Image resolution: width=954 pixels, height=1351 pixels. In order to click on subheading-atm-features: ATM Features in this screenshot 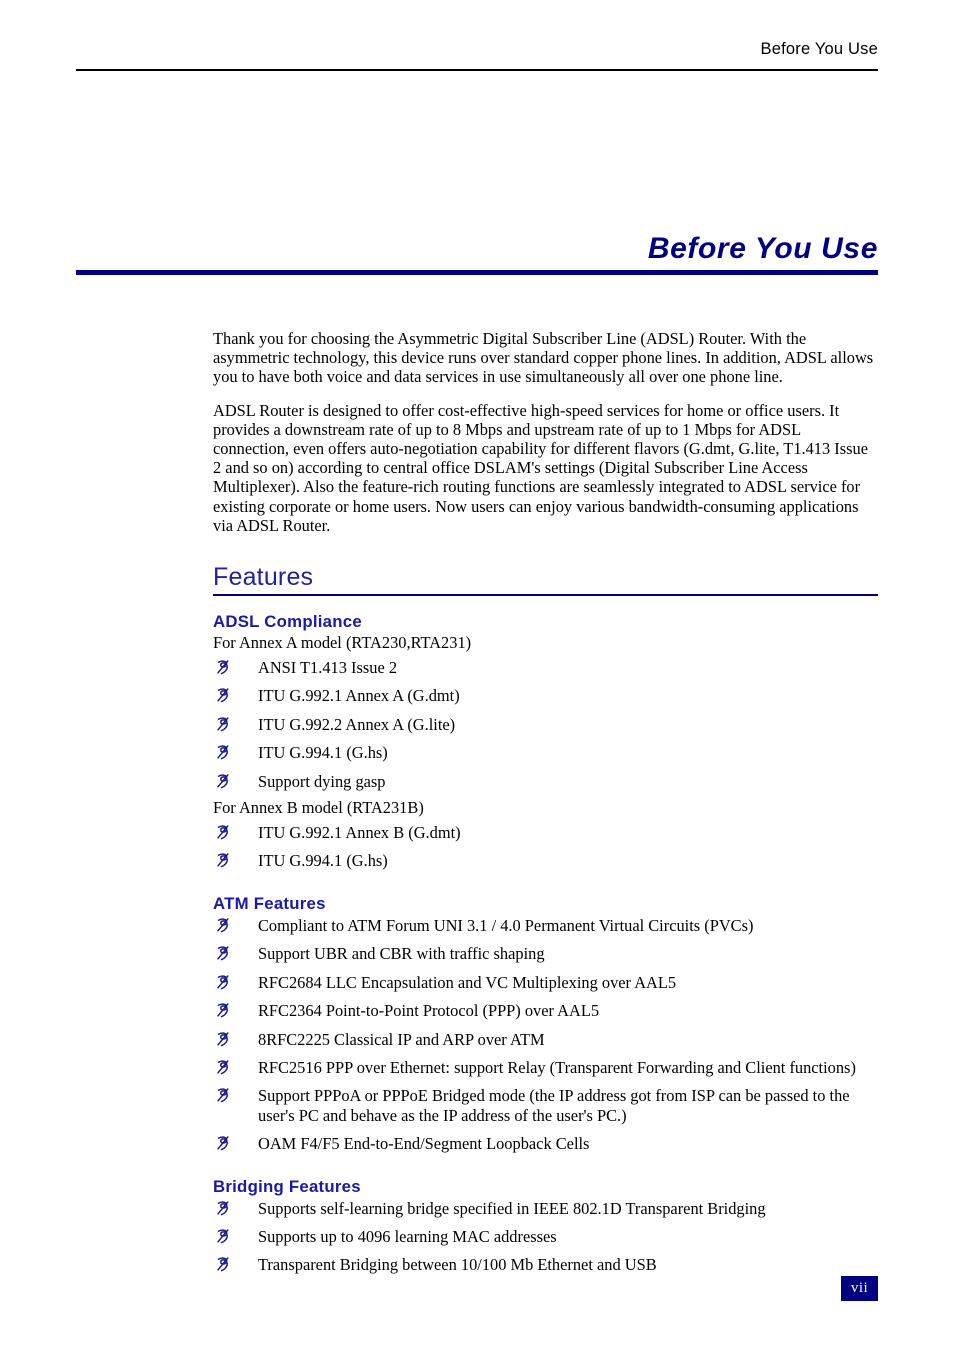, I will do `click(269, 903)`.